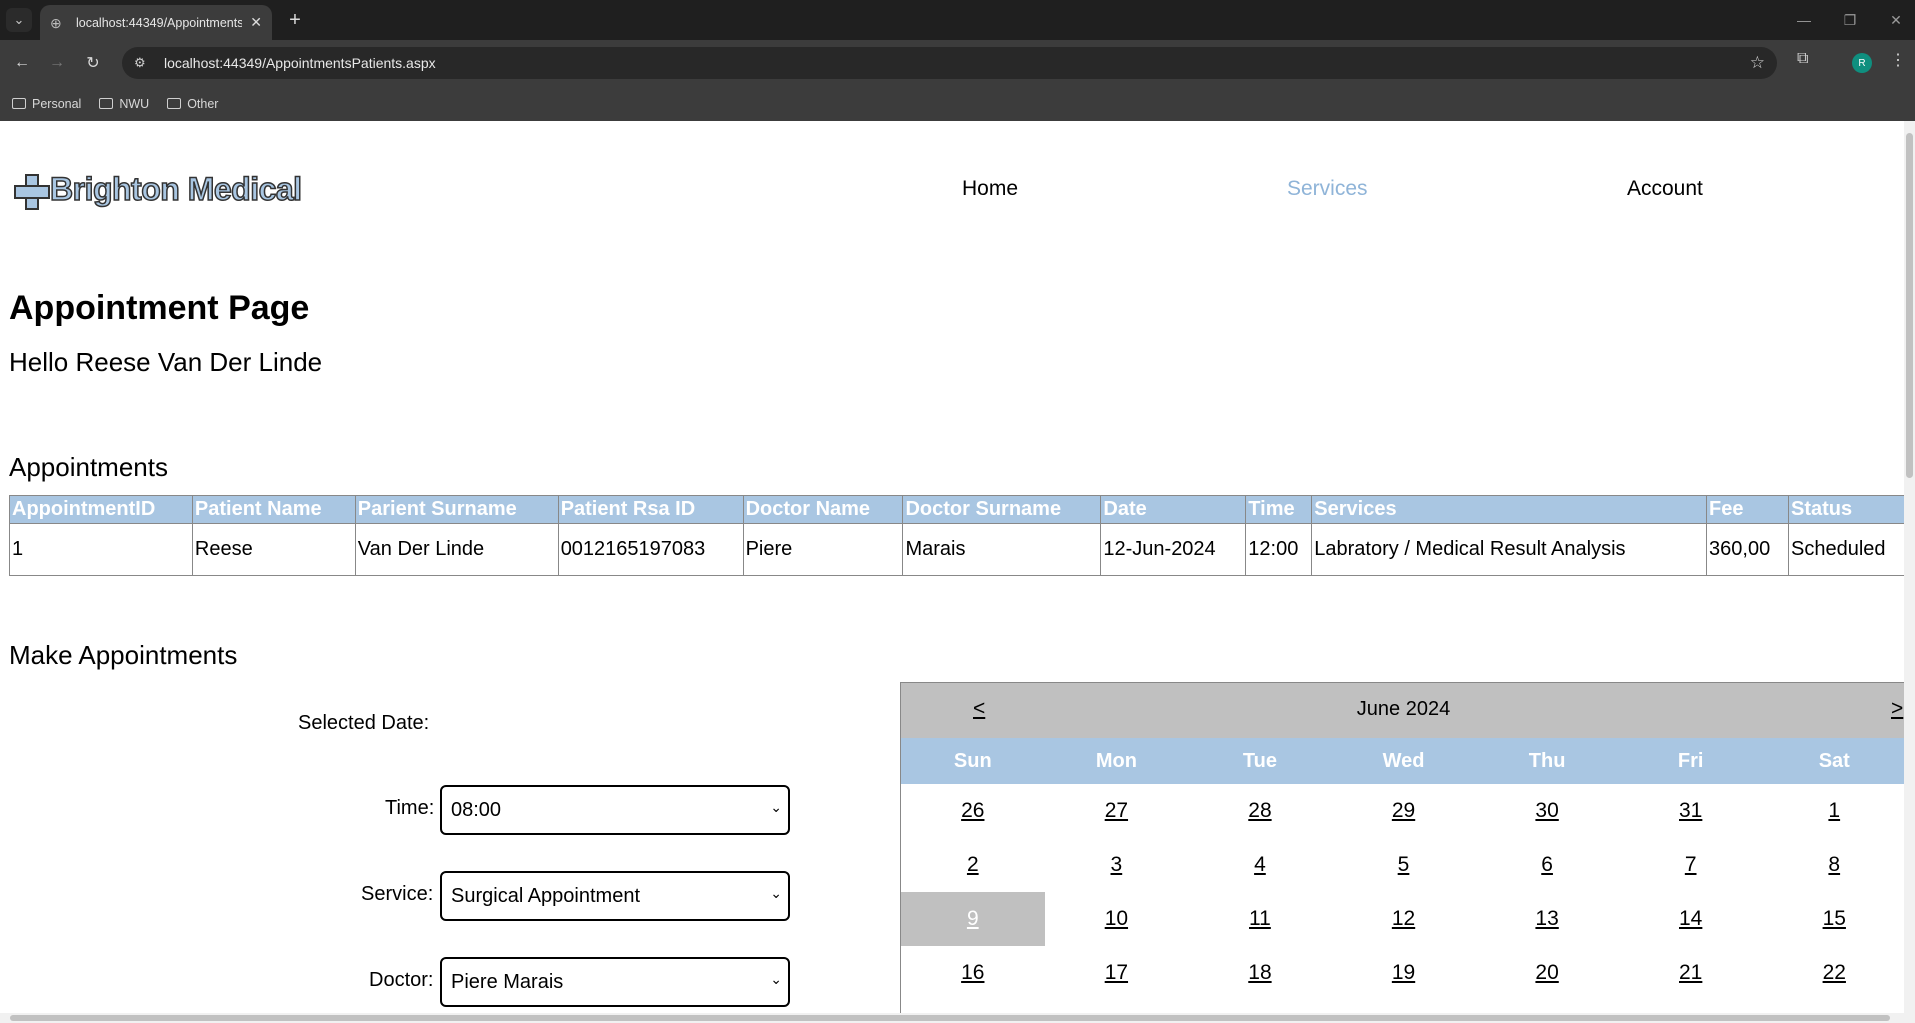 The height and width of the screenshot is (1023, 1915). I want to click on calendar-day: 12, so click(1404, 919).